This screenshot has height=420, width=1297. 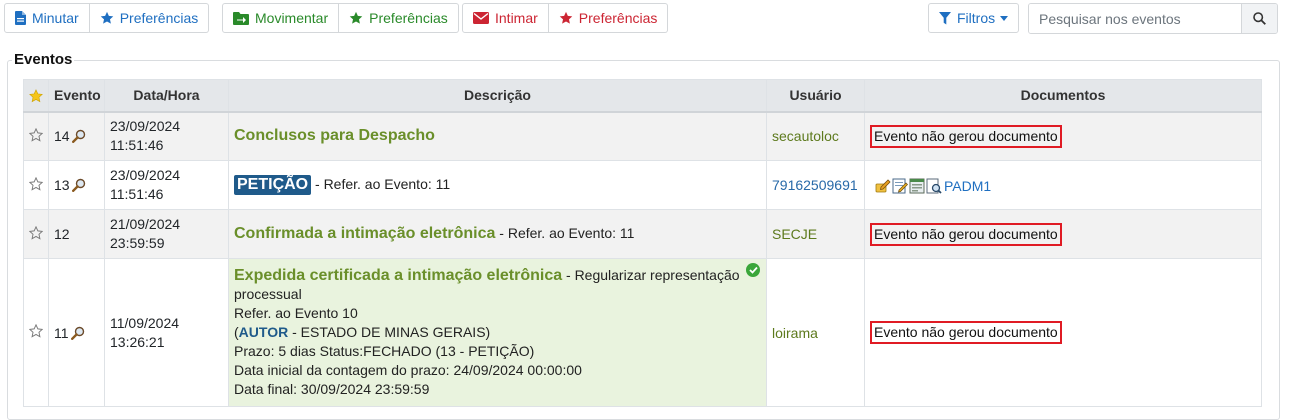 I want to click on pencil-hand-icon, so click(x=883, y=186).